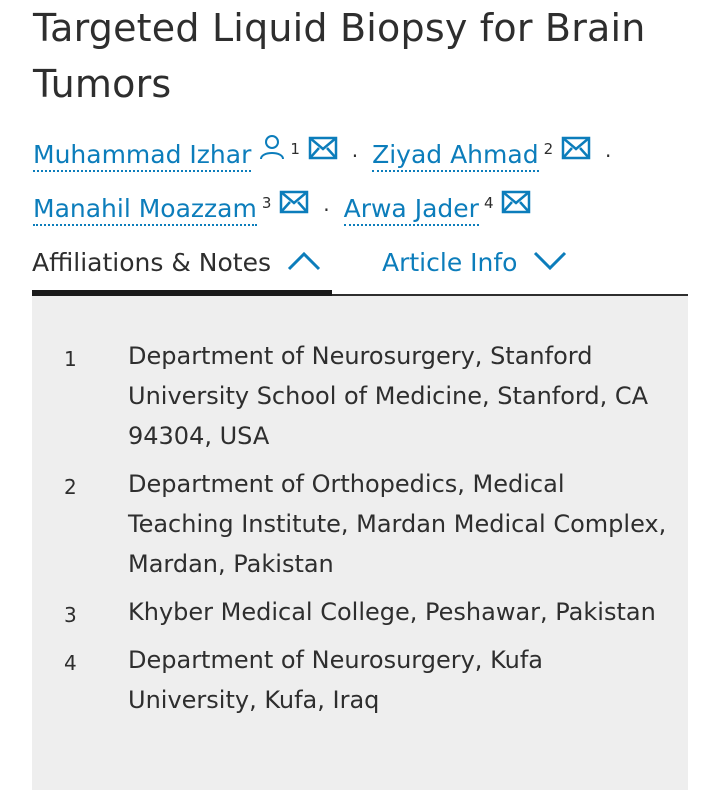  What do you see at coordinates (70, 359) in the screenshot?
I see `affiliation-number: 1` at bounding box center [70, 359].